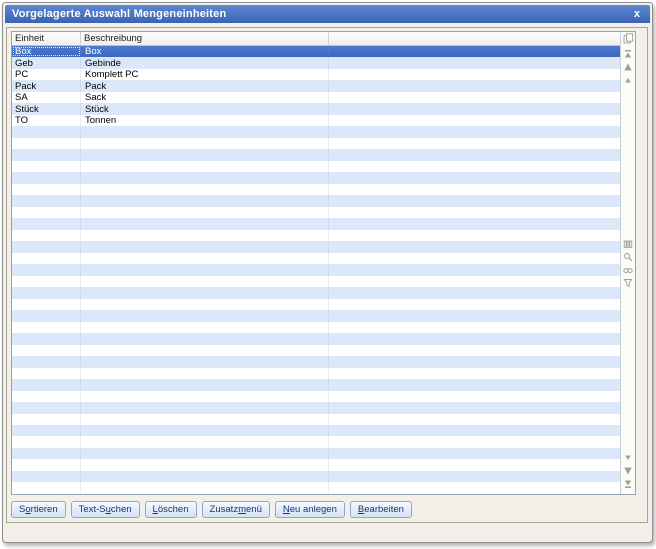 Image resolution: width=656 pixels, height=549 pixels. What do you see at coordinates (309, 509) in the screenshot?
I see `button-neu-anlegen: Neu anlegen` at bounding box center [309, 509].